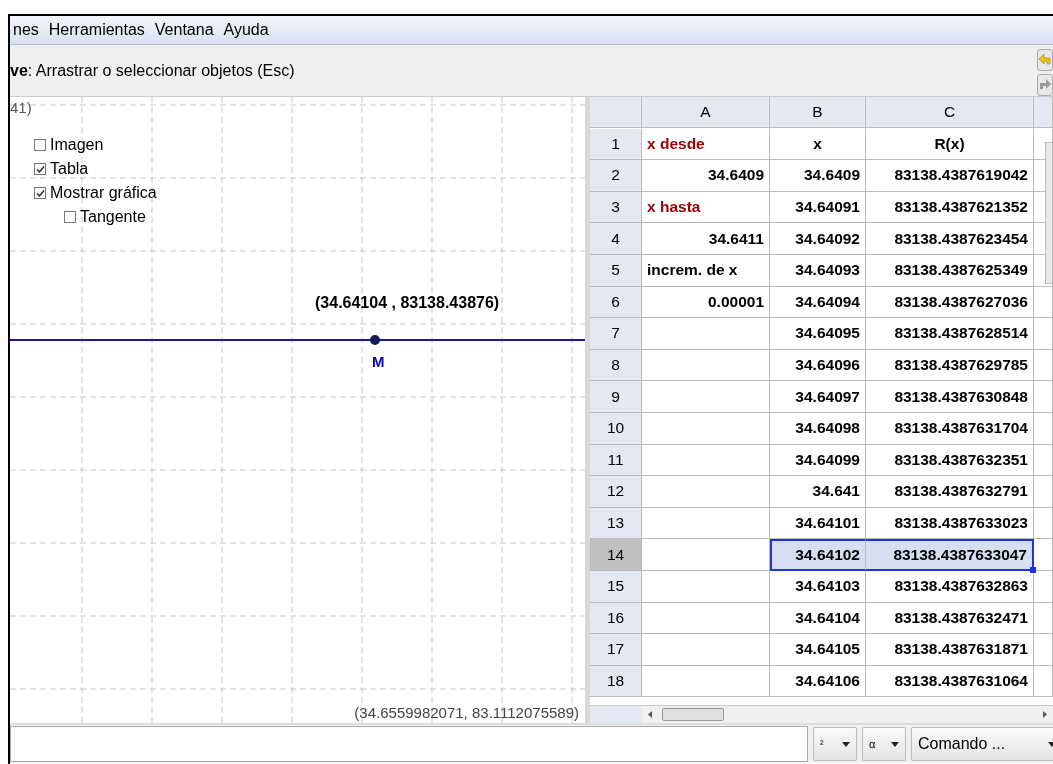 The width and height of the screenshot is (1053, 764). What do you see at coordinates (184, 30) in the screenshot?
I see `menu-item: Ventana` at bounding box center [184, 30].